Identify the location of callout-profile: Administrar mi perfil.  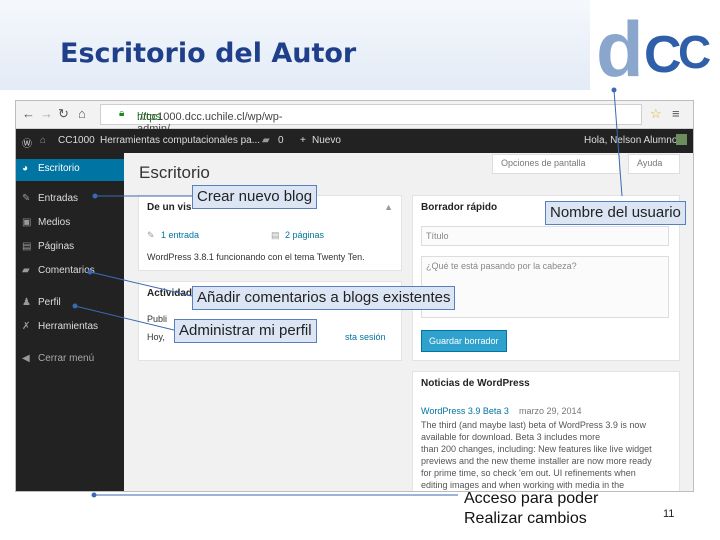
(245, 331).